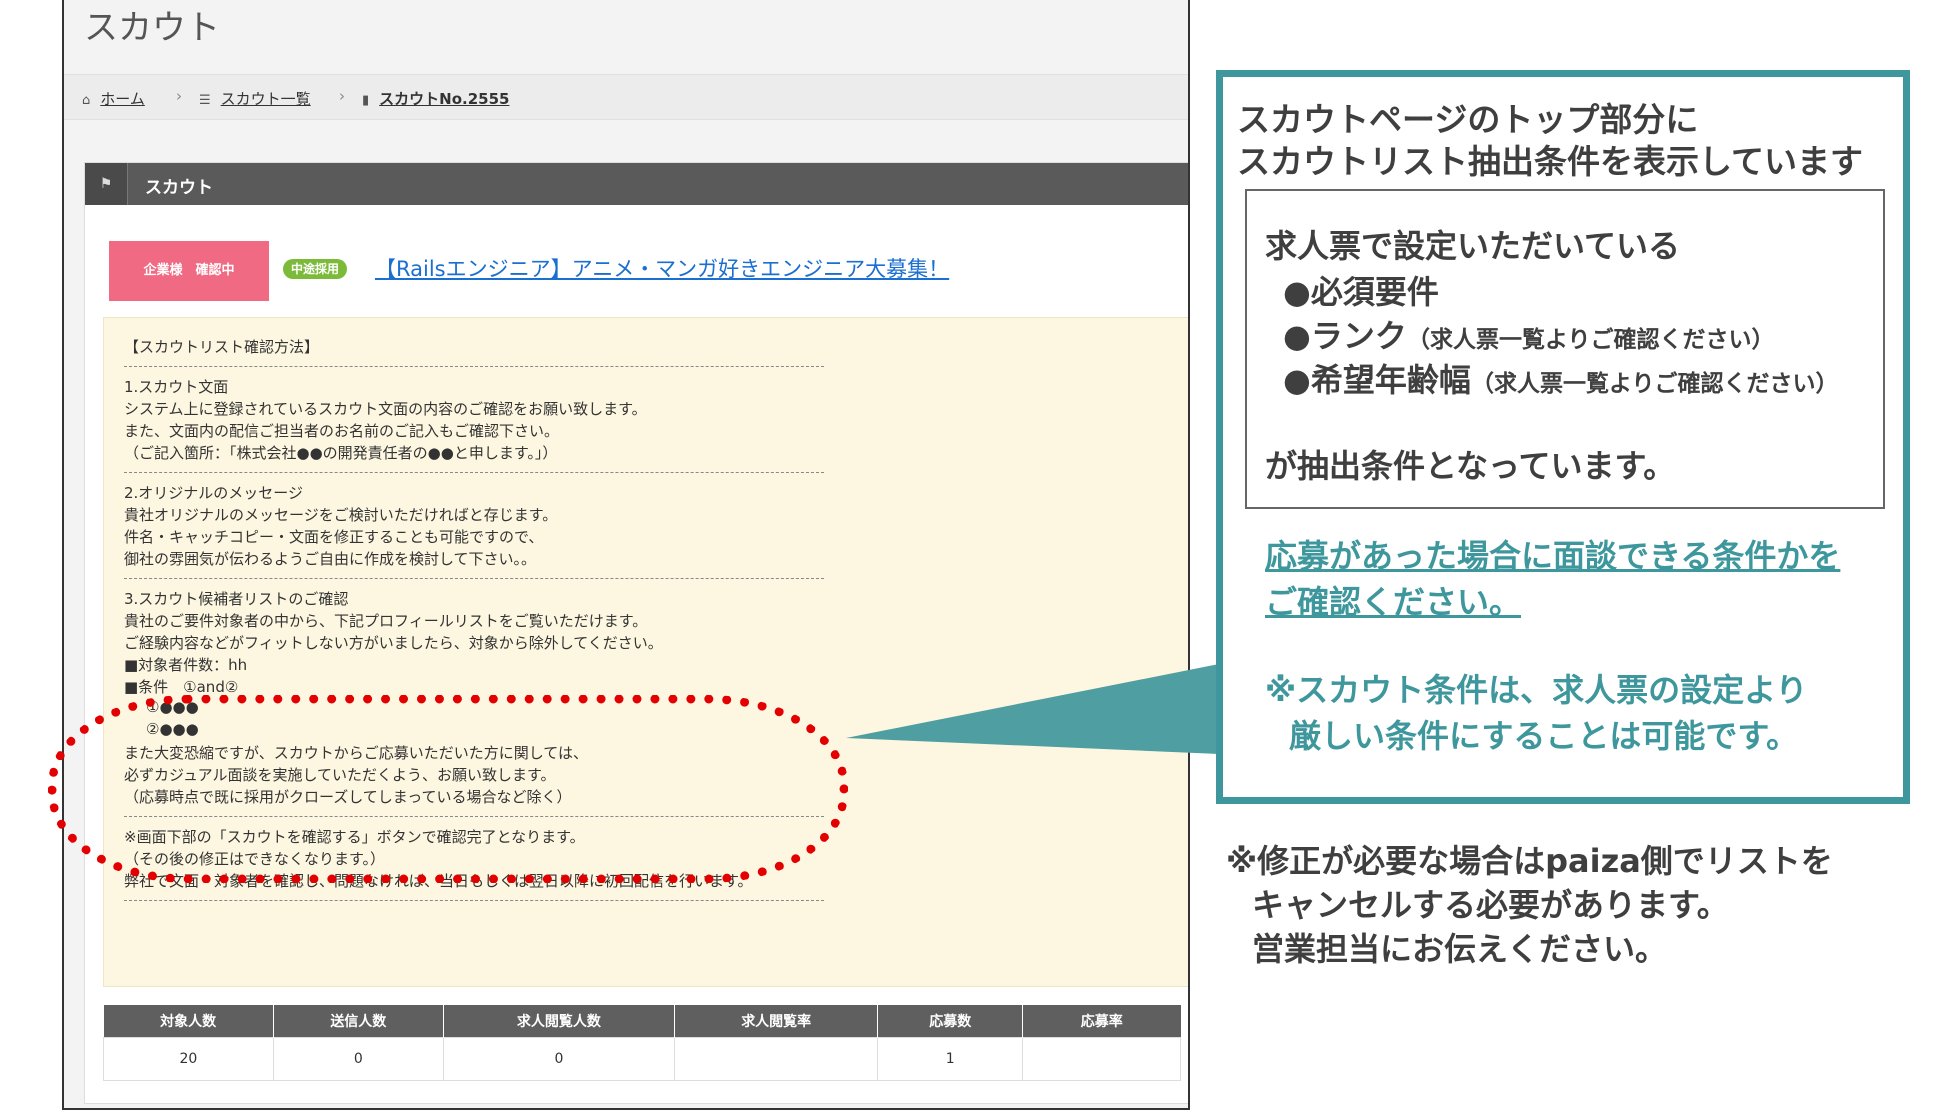 The image size is (1947, 1114). Describe the element at coordinates (1561, 380) in the screenshot. I see `condition-item: ●希望年齢幅（求人票一覧よりご確認ください）` at that location.